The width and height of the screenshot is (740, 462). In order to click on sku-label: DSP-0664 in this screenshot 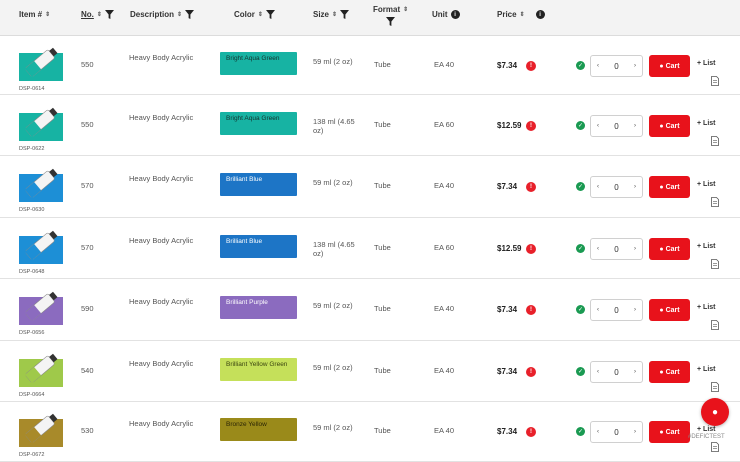, I will do `click(31, 395)`.